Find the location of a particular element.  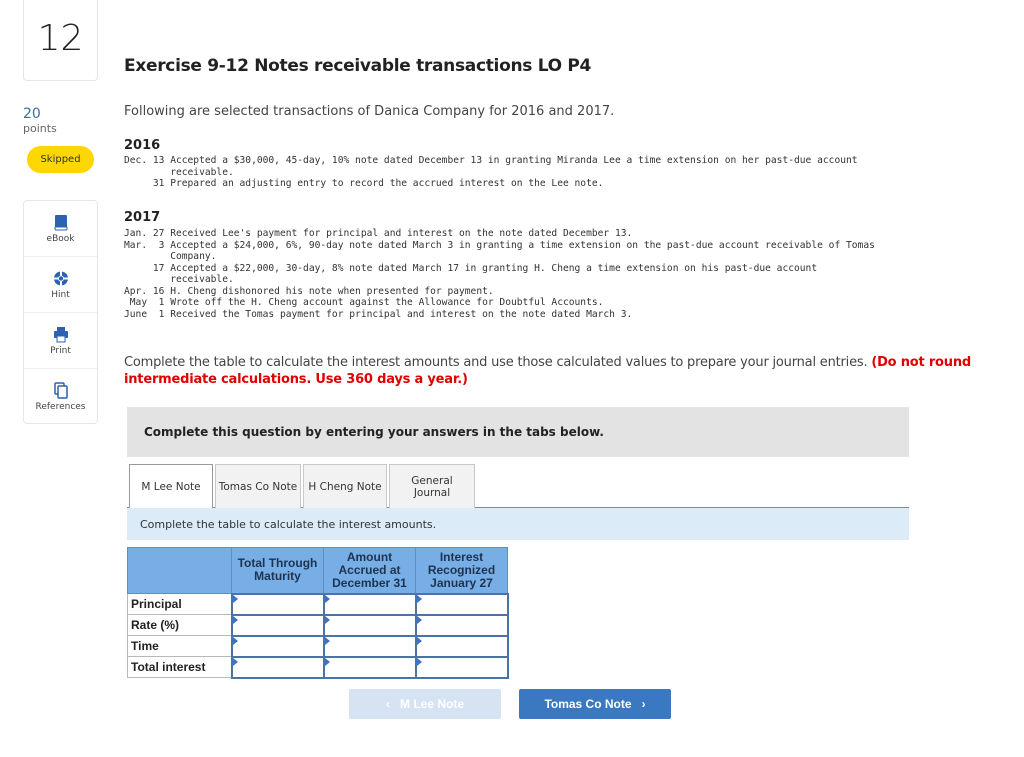

tab-general-journal: General Journal is located at coordinates (432, 486).